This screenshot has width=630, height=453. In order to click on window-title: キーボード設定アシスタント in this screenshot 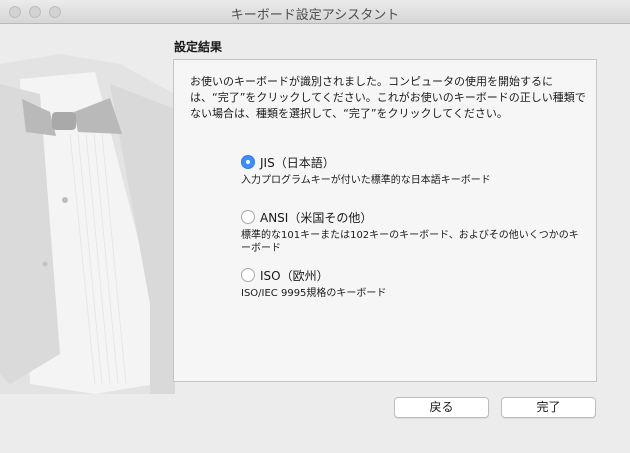, I will do `click(315, 15)`.